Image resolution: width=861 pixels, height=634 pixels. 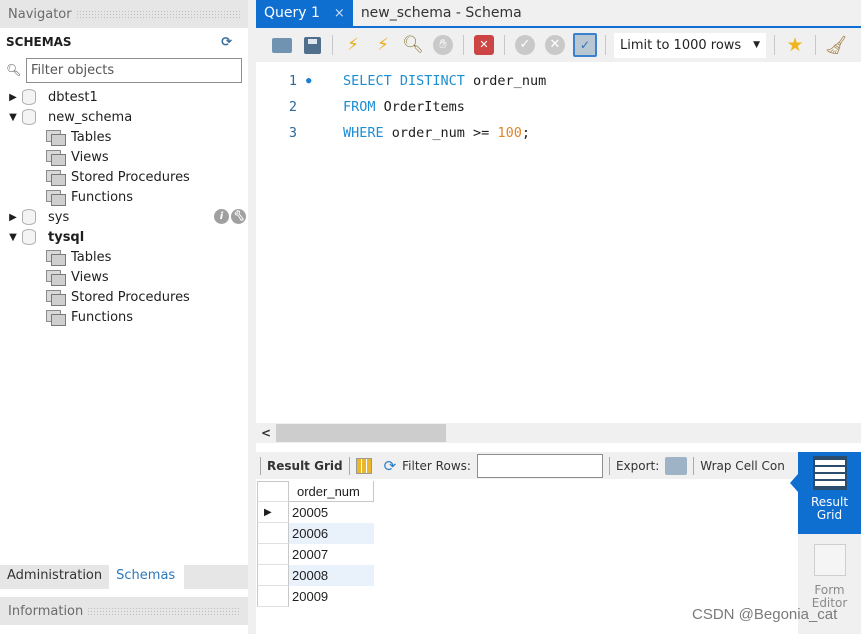 What do you see at coordinates (558, 81) in the screenshot?
I see `code-line: 1 ● SELECT DISTINCT order_num` at bounding box center [558, 81].